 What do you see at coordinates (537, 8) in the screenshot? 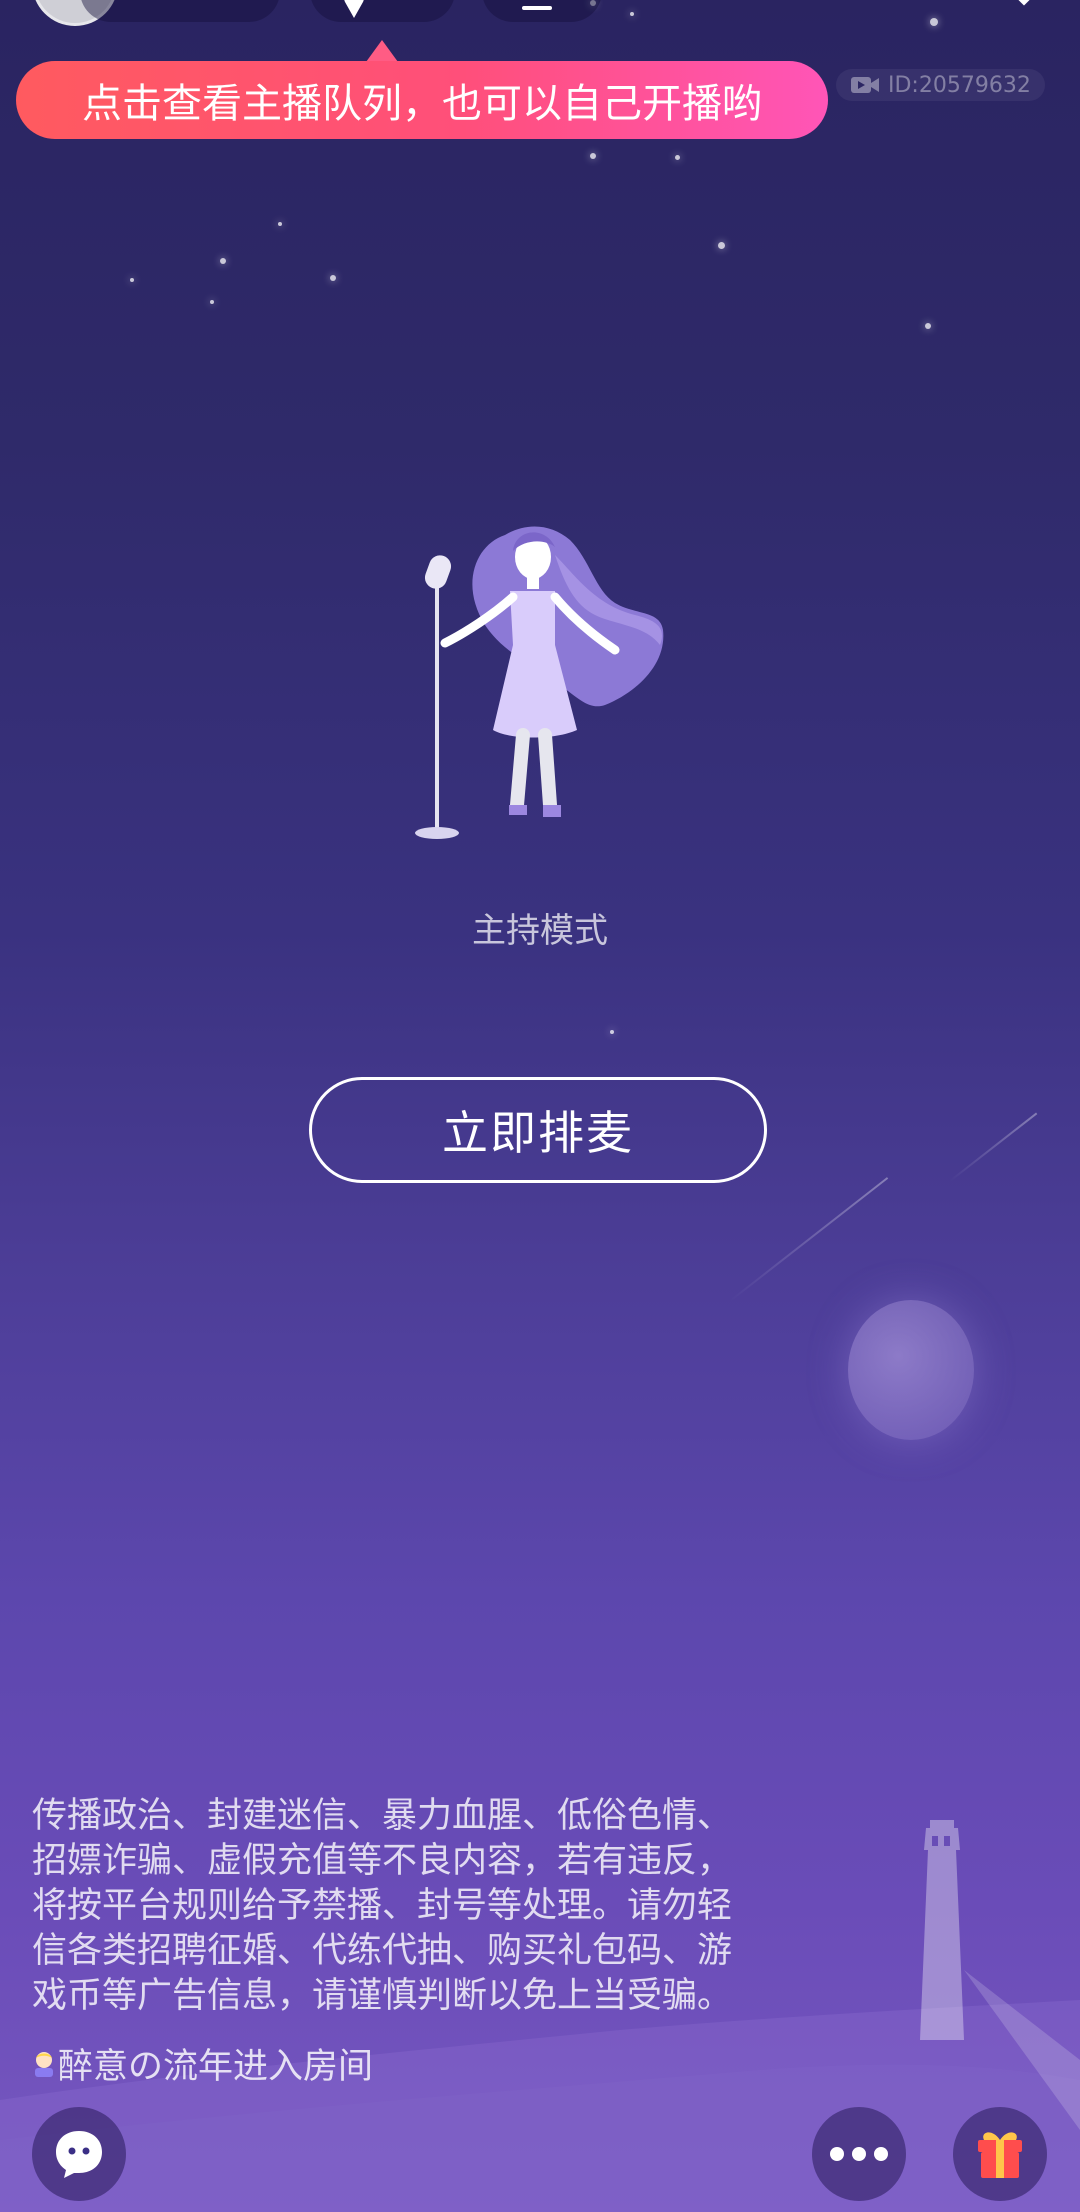
I see `list-icon` at bounding box center [537, 8].